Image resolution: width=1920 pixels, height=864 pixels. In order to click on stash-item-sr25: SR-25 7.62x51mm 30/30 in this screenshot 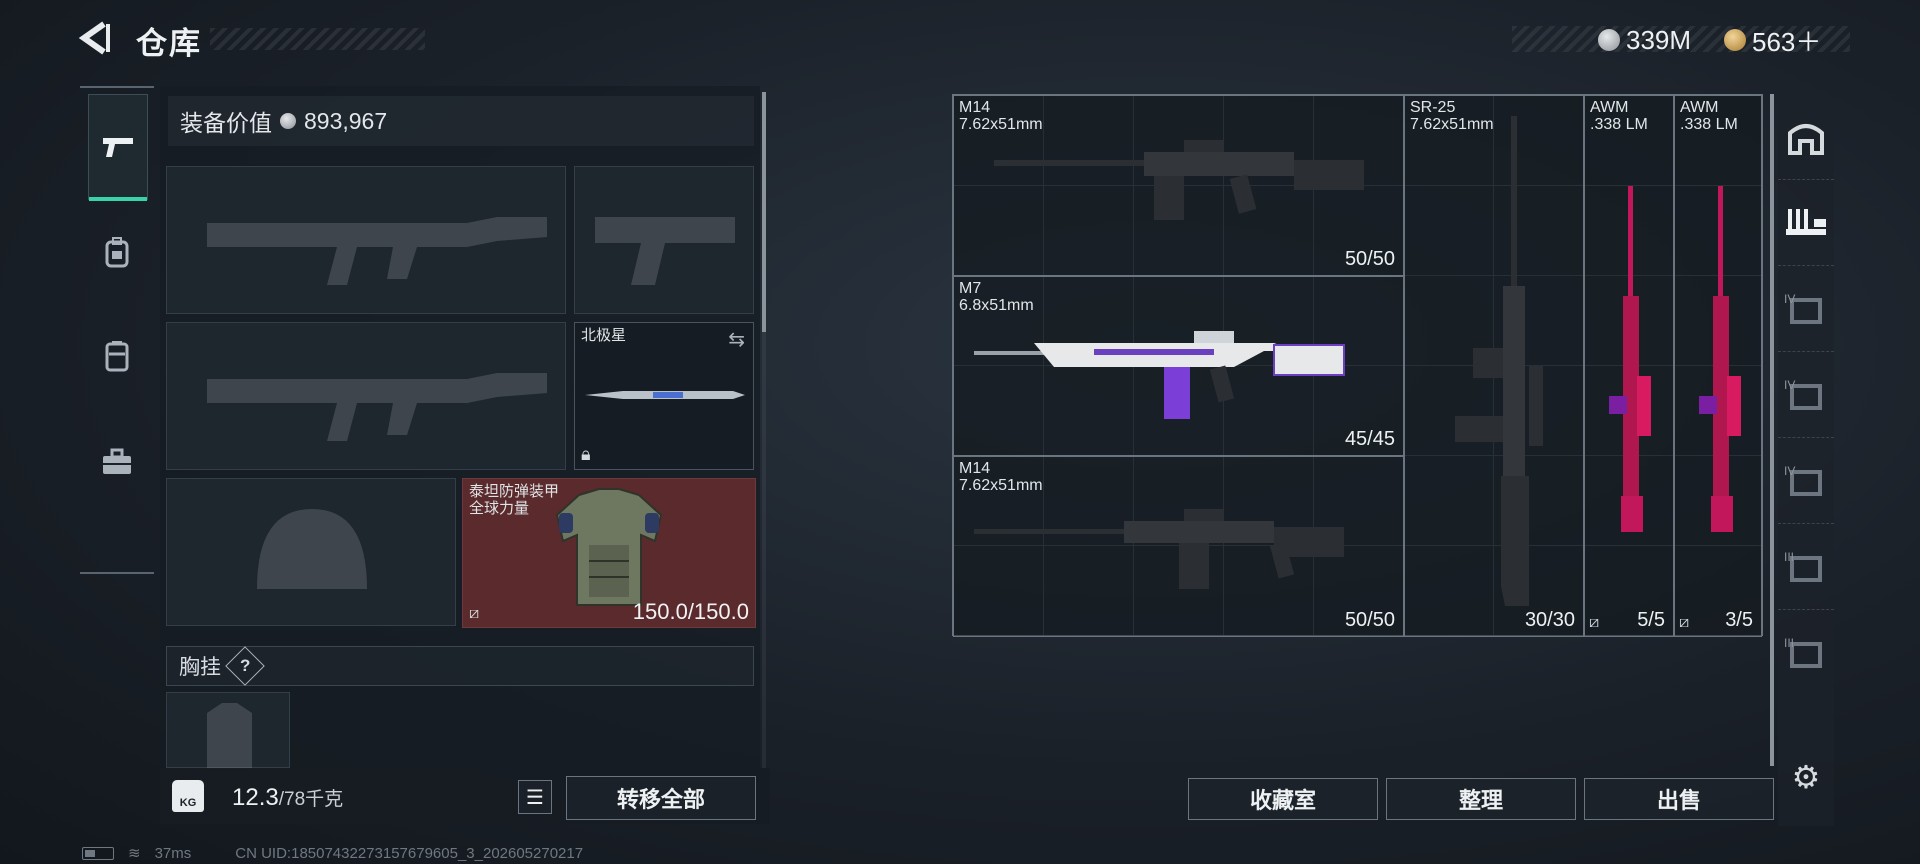, I will do `click(1494, 366)`.